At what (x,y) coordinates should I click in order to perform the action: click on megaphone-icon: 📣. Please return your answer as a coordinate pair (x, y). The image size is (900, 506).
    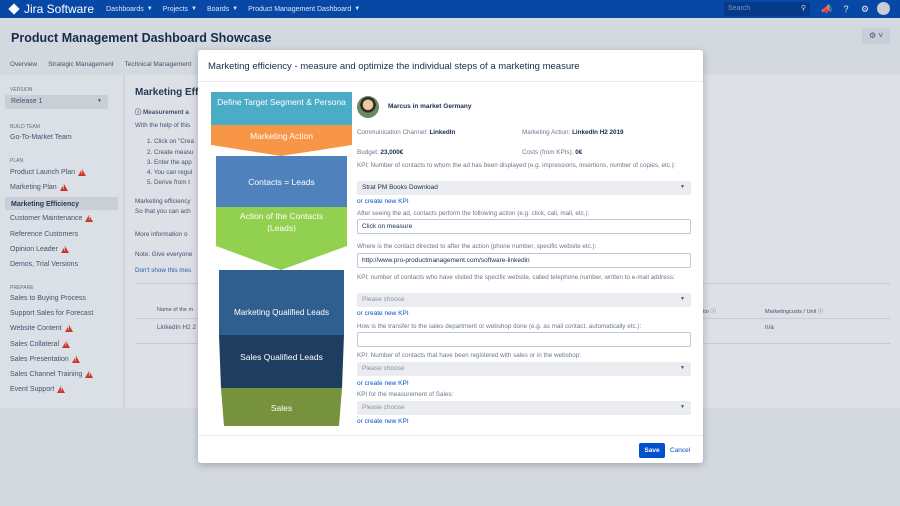
    Looking at the image, I should click on (827, 9).